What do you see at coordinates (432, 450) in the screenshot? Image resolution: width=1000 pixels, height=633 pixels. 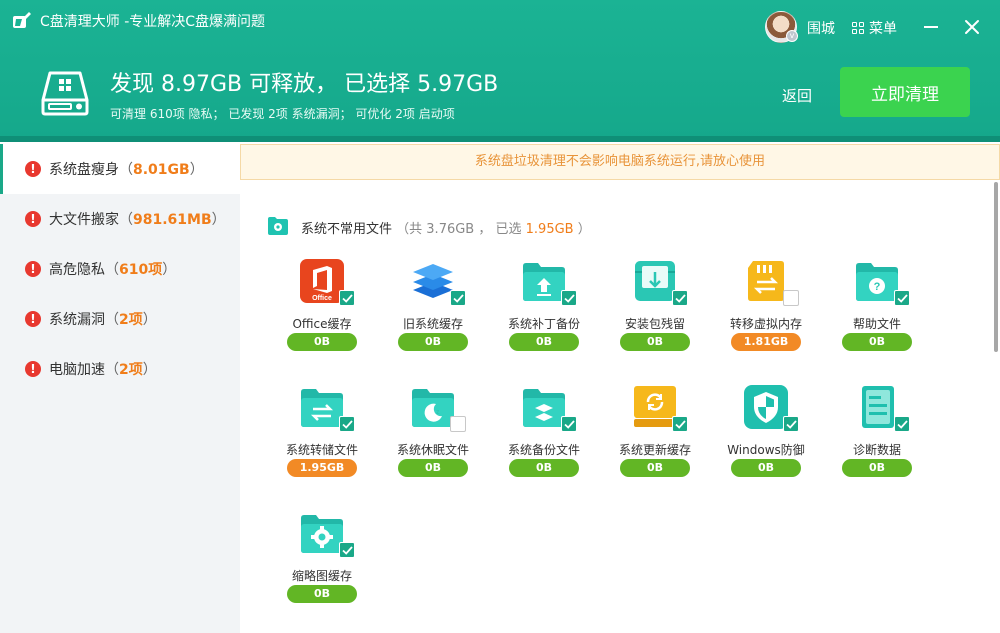 I see `item-name: 系统休眠文件` at bounding box center [432, 450].